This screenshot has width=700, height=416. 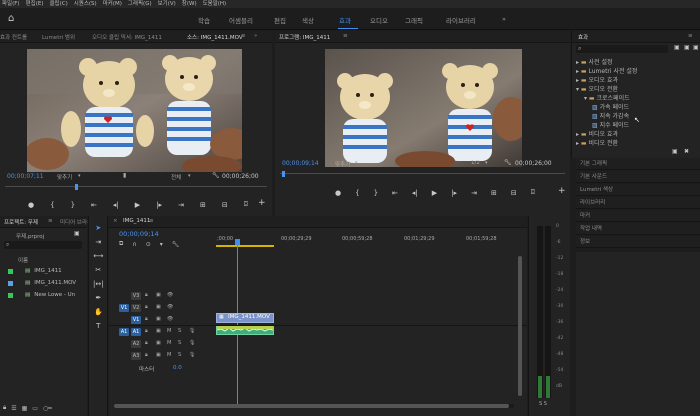 What do you see at coordinates (23, 260) in the screenshot?
I see `column-header-name: 이름` at bounding box center [23, 260].